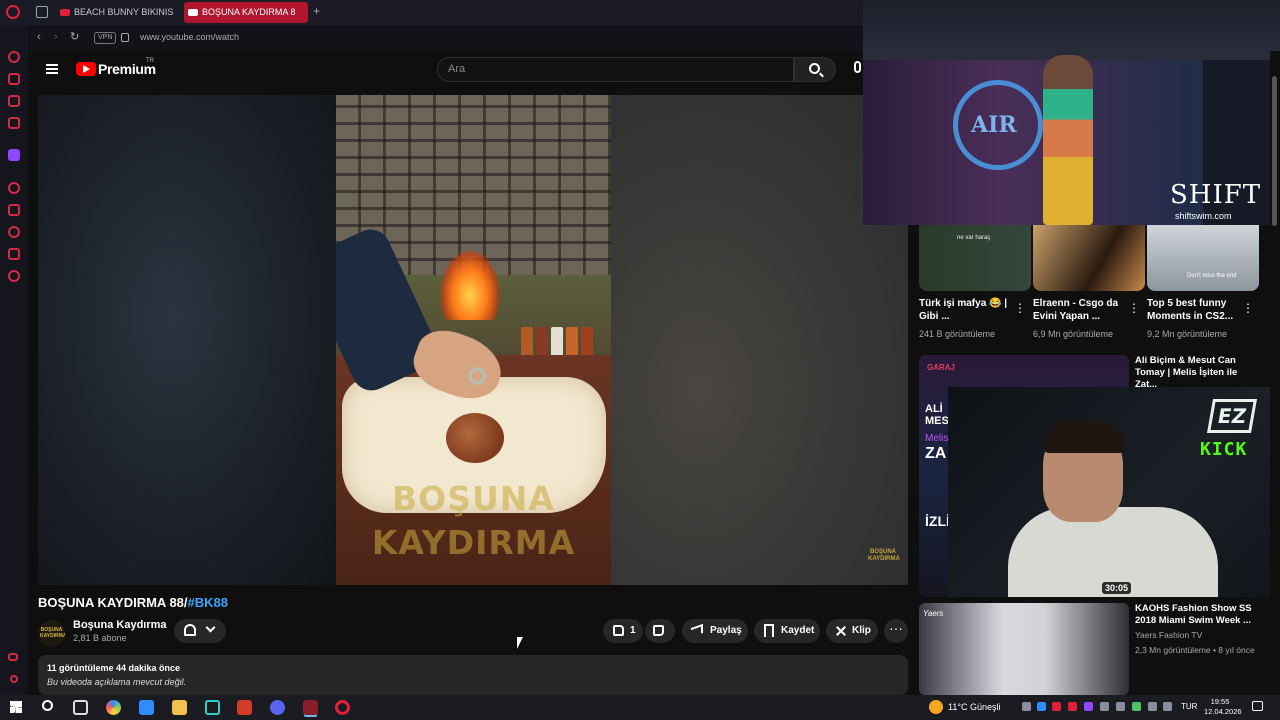  I want to click on channel-avatar, so click(51, 633).